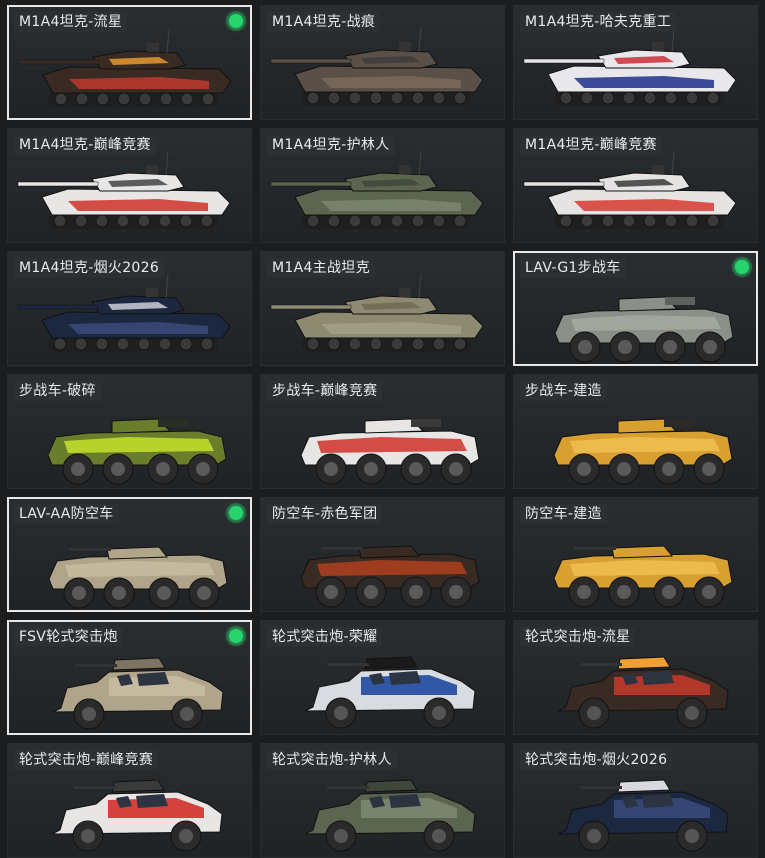 The width and height of the screenshot is (765, 858). Describe the element at coordinates (325, 637) in the screenshot. I see `skin-name: 轮式突击炮-荣耀` at that location.